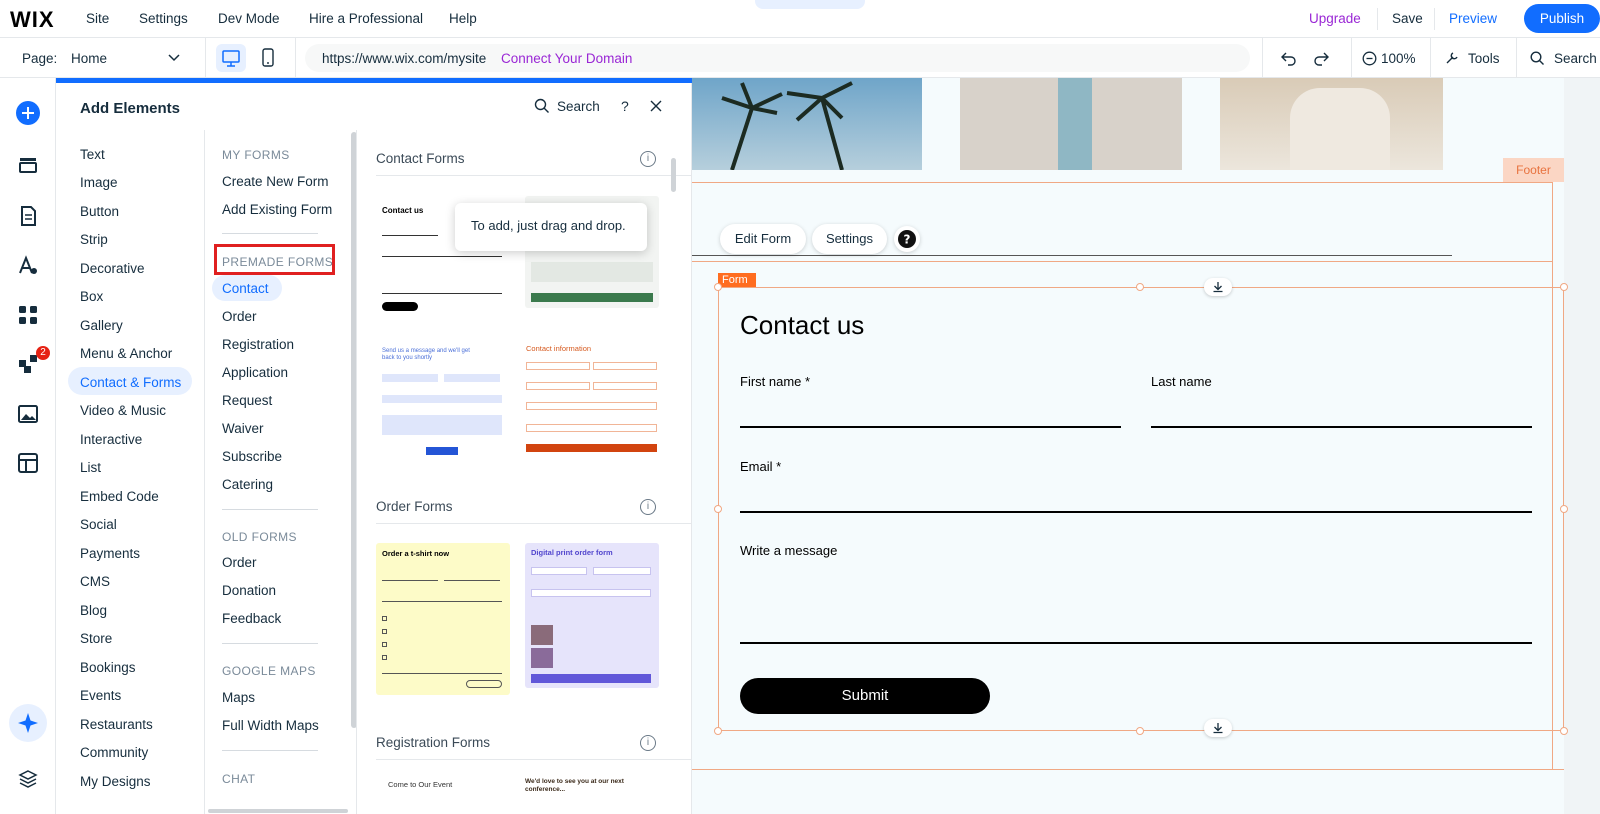  I want to click on tools-icon, so click(1452, 58).